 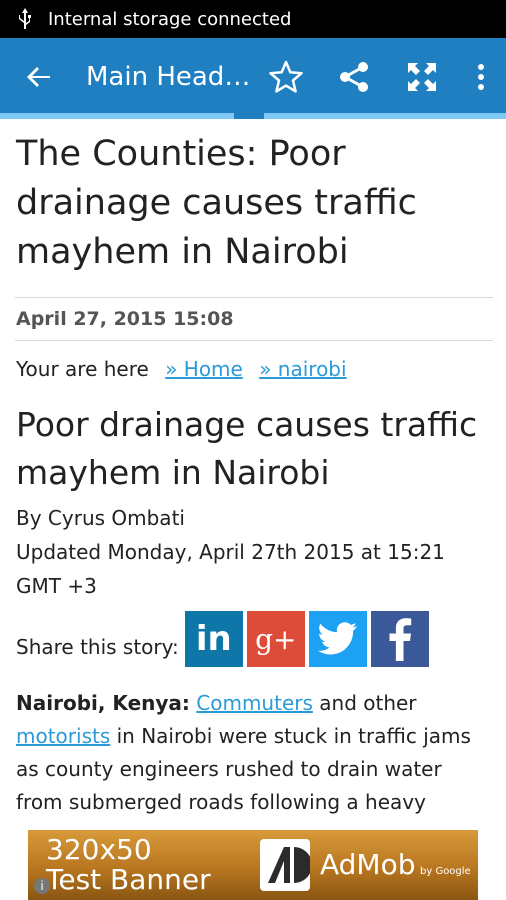 What do you see at coordinates (63, 736) in the screenshot?
I see `body-link-motorists: motorists` at bounding box center [63, 736].